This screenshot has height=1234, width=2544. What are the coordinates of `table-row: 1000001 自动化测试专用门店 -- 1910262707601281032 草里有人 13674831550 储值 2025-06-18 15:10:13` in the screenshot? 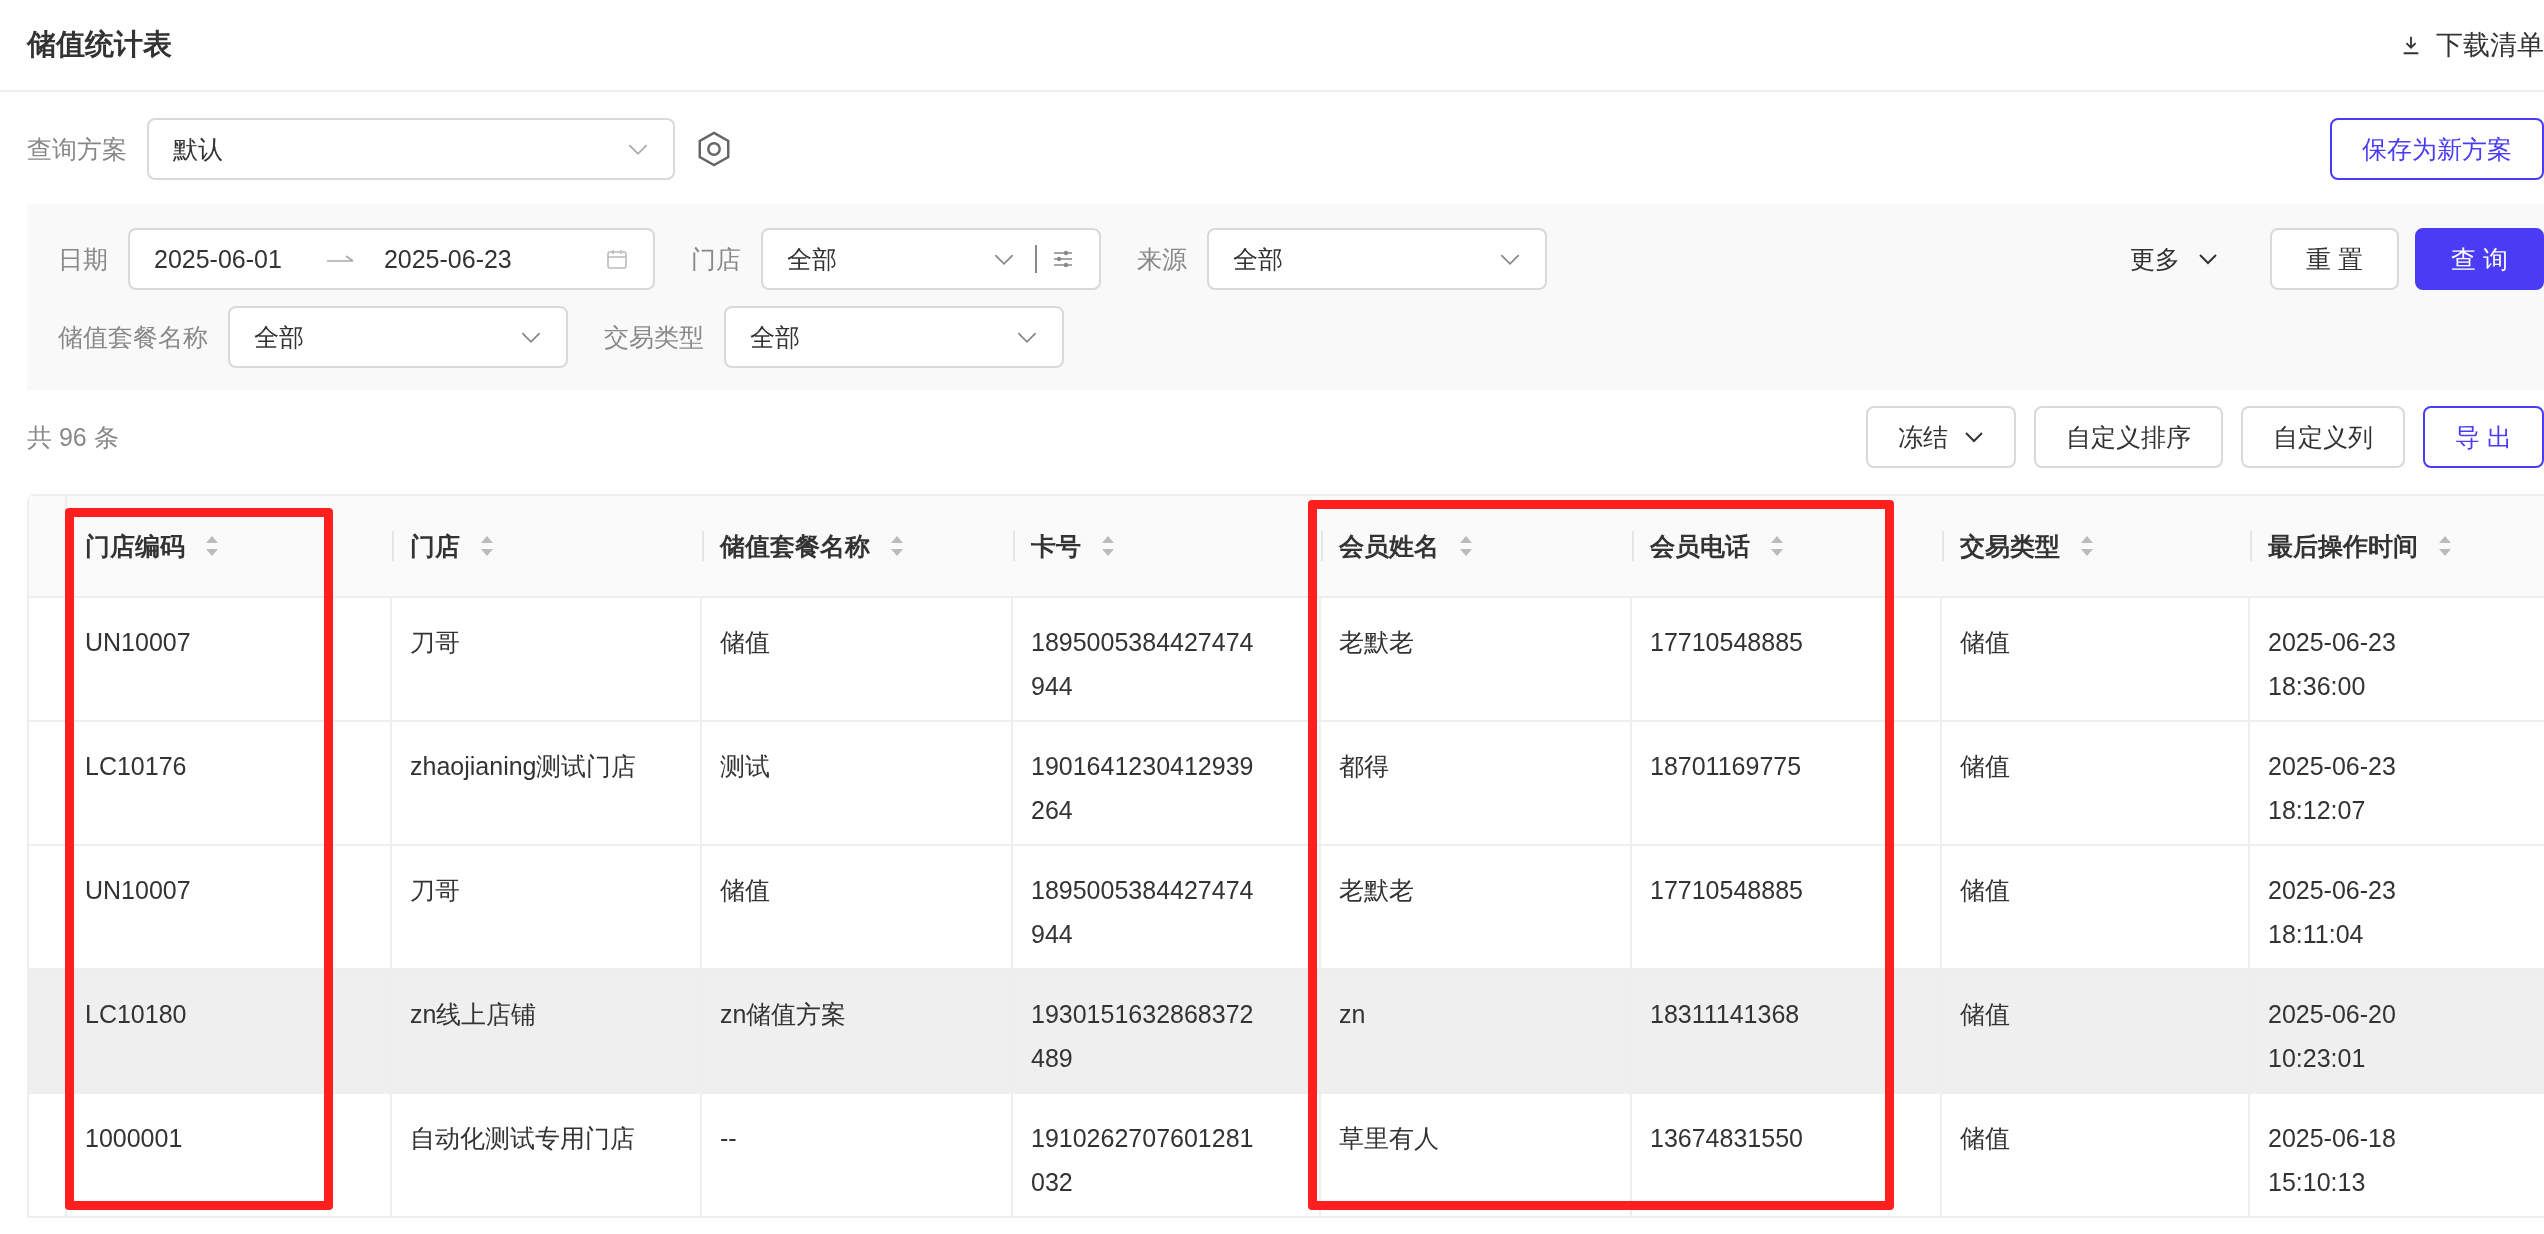 It's located at (1286, 1156).